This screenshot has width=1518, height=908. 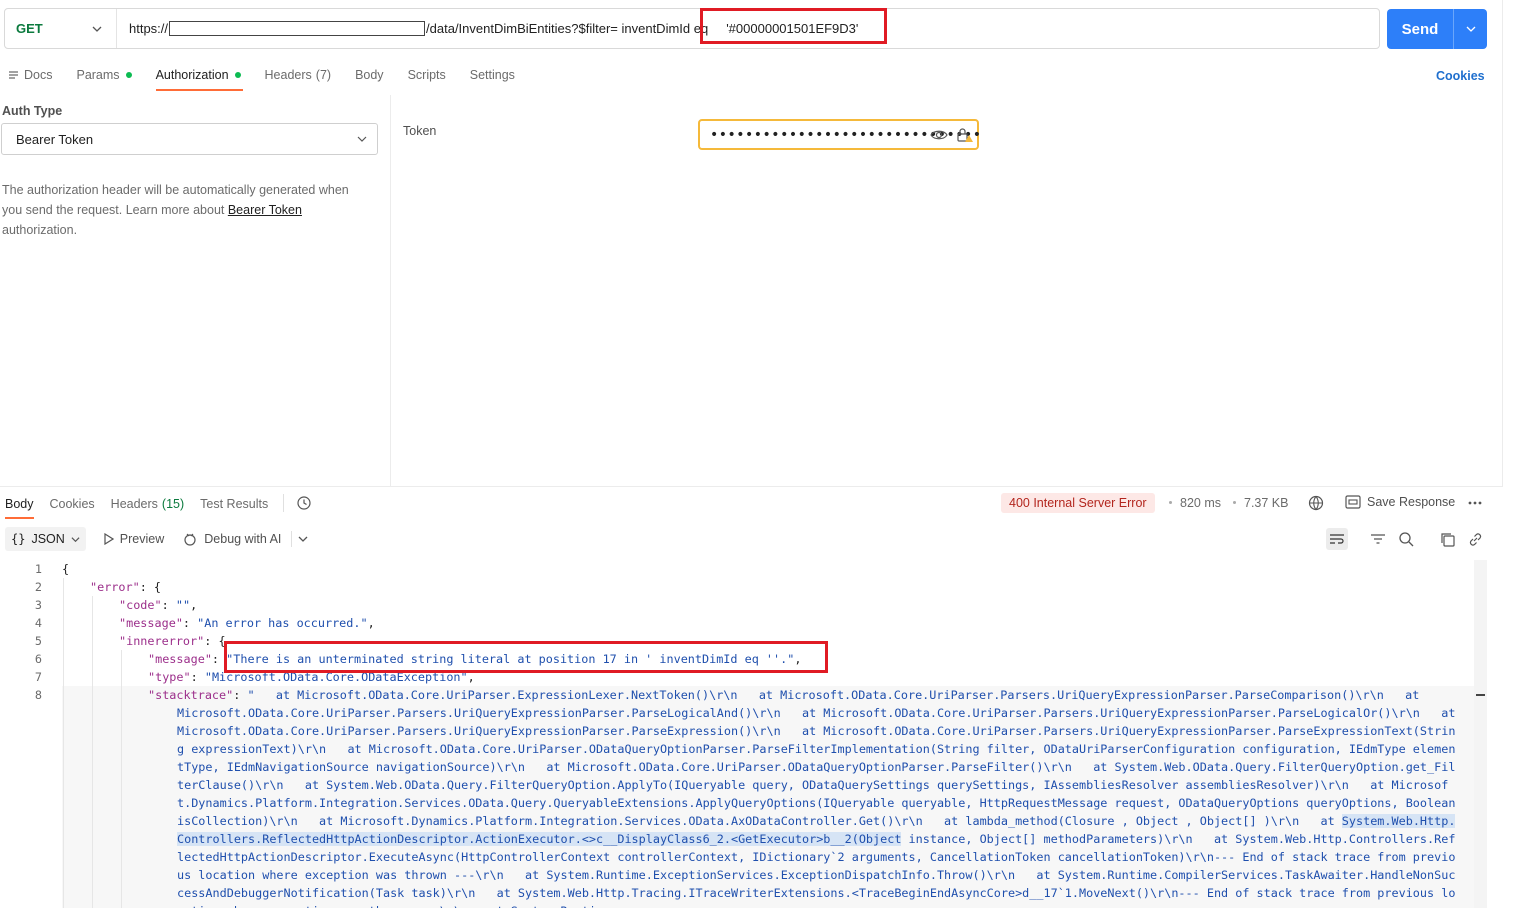 I want to click on scrollbar-thumb, so click(x=1480, y=699).